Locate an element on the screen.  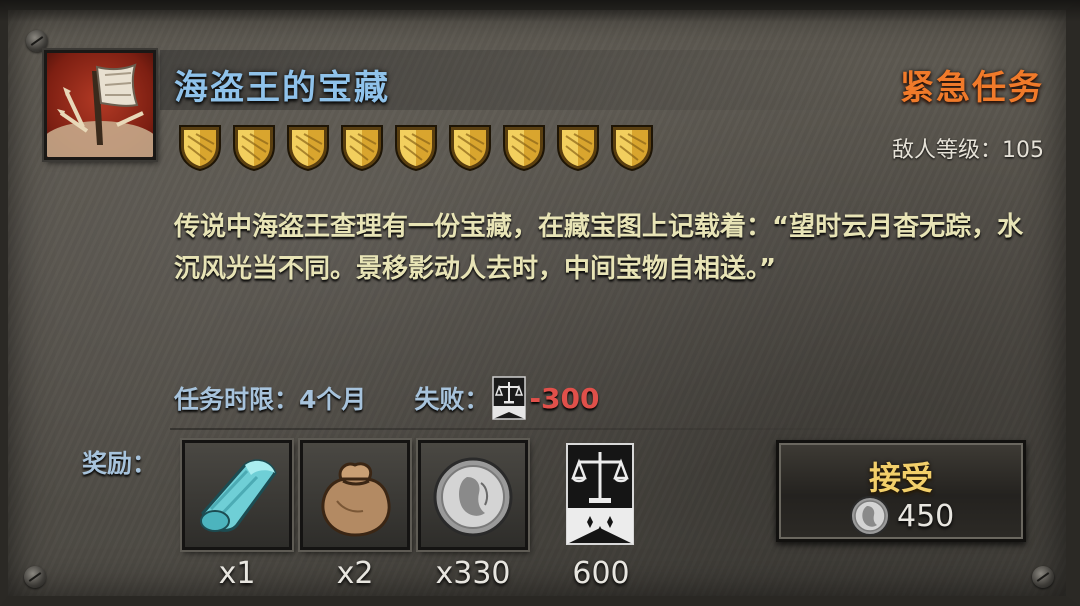
divider is located at coordinates (535, 429).